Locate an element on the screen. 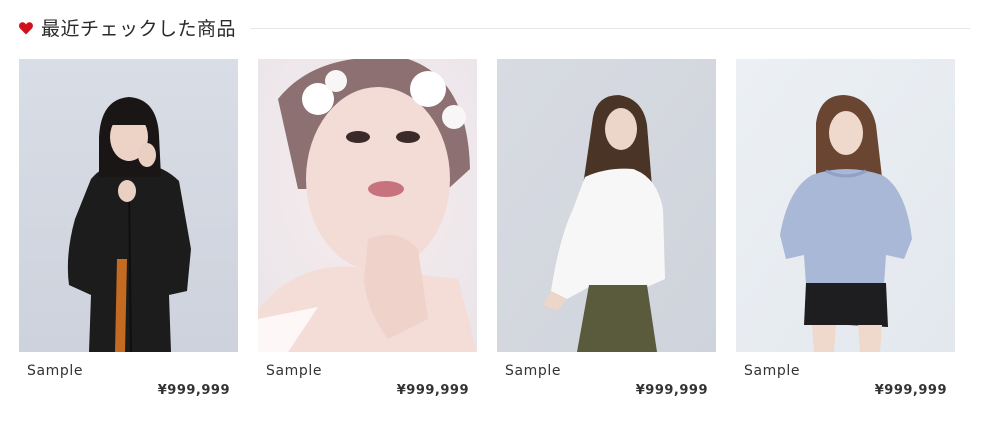 The width and height of the screenshot is (1000, 422). section-header: 最近チェックした商品 is located at coordinates (494, 27).